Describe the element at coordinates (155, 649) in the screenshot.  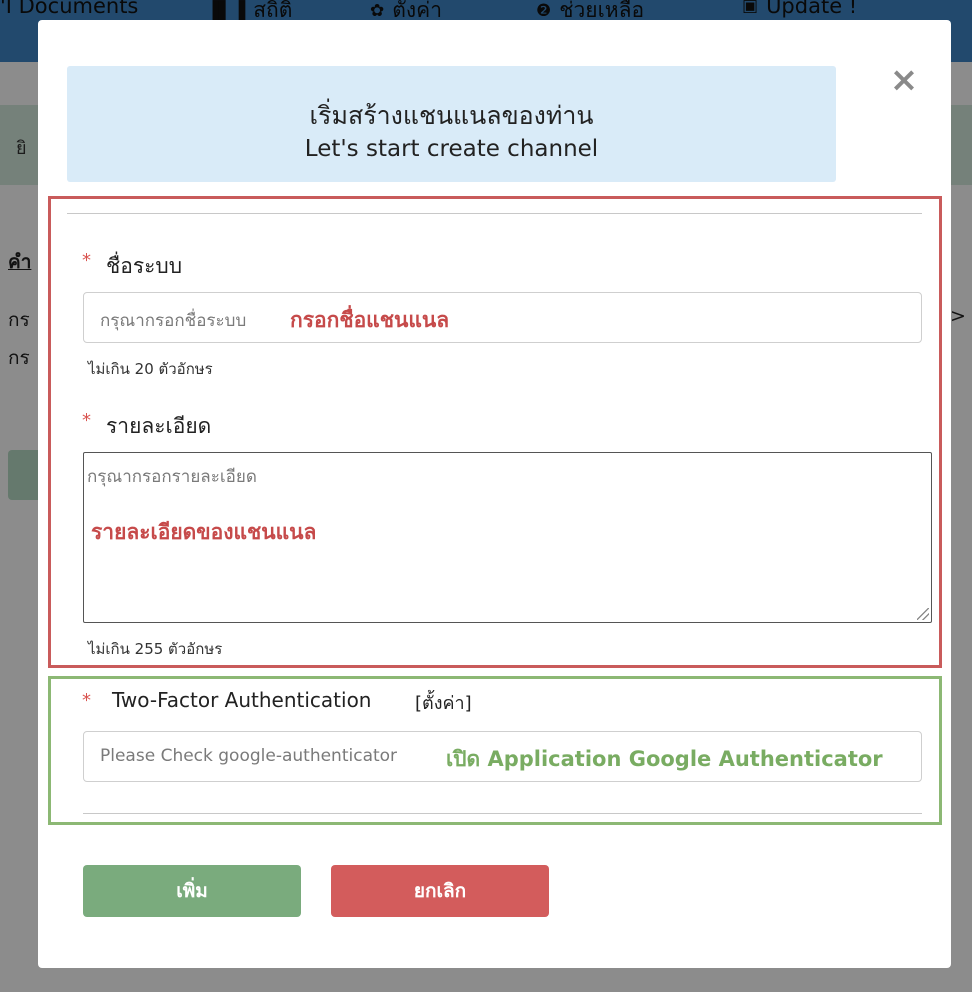
I see `detail-field-hint: ไม่เกิน 255 ตัวอักษร` at that location.